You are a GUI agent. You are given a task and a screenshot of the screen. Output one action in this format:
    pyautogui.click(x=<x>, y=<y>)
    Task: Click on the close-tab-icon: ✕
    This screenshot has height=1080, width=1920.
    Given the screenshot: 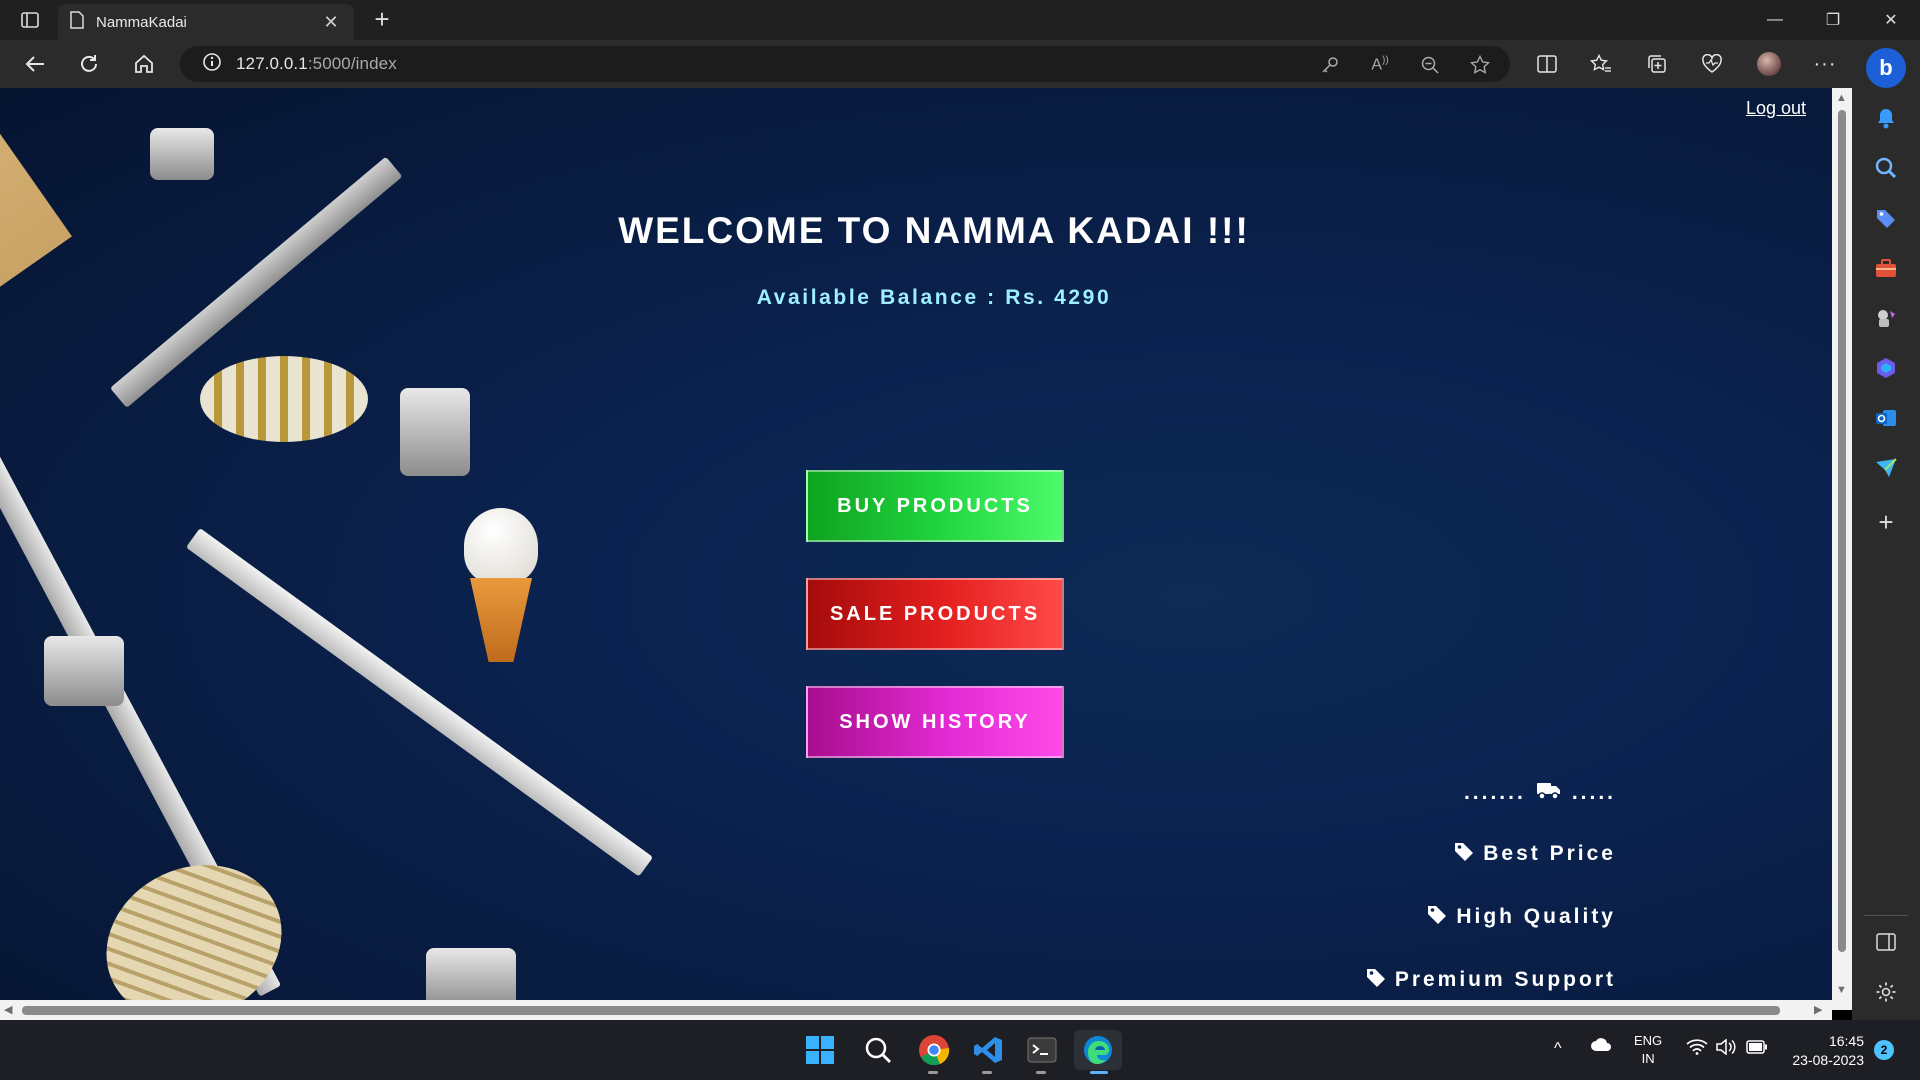 What is the action you would take?
    pyautogui.click(x=331, y=22)
    